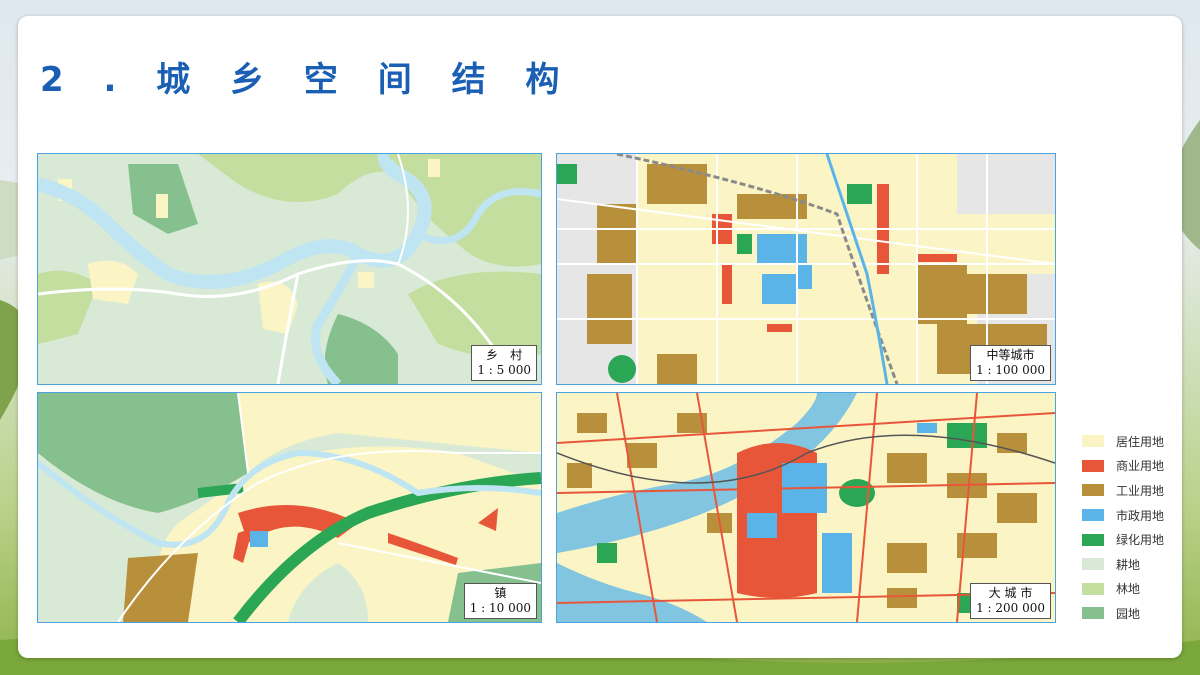 Image resolution: width=1200 pixels, height=675 pixels. Describe the element at coordinates (1140, 540) in the screenshot. I see `legend-label: 绿化用地` at that location.